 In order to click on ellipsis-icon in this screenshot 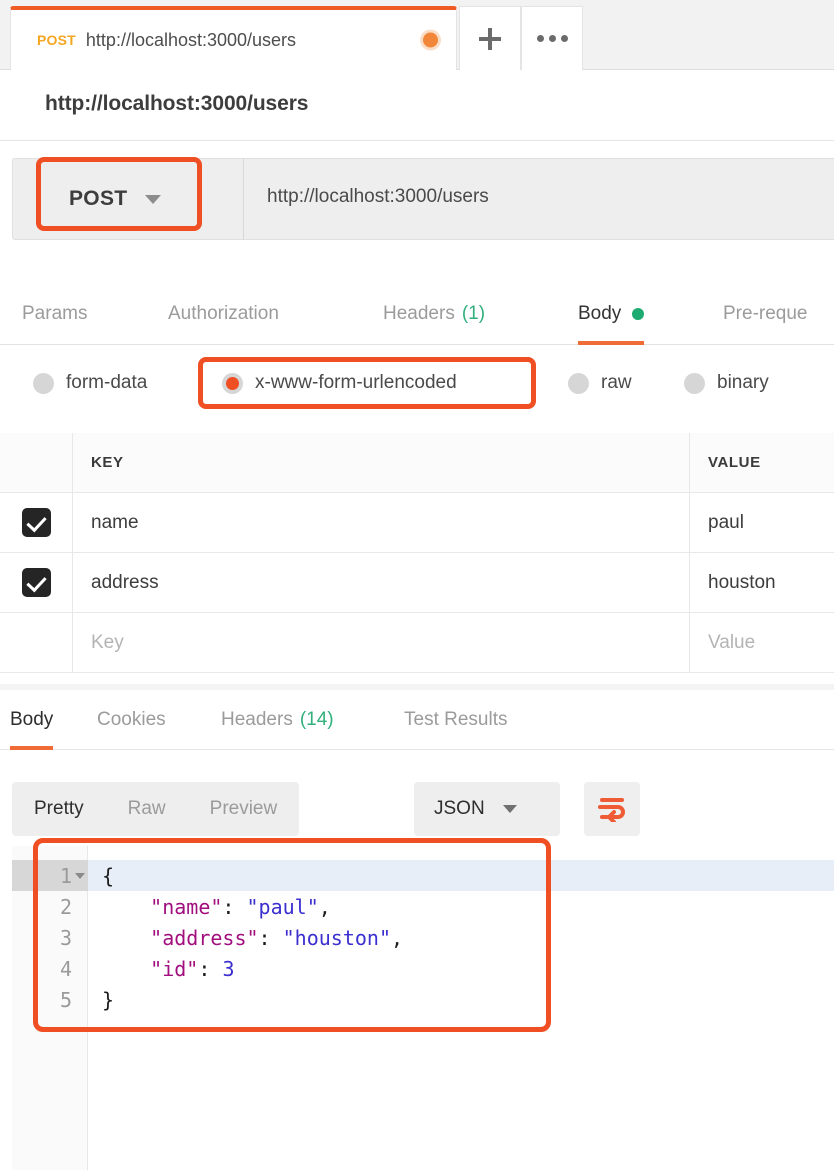, I will do `click(552, 38)`.